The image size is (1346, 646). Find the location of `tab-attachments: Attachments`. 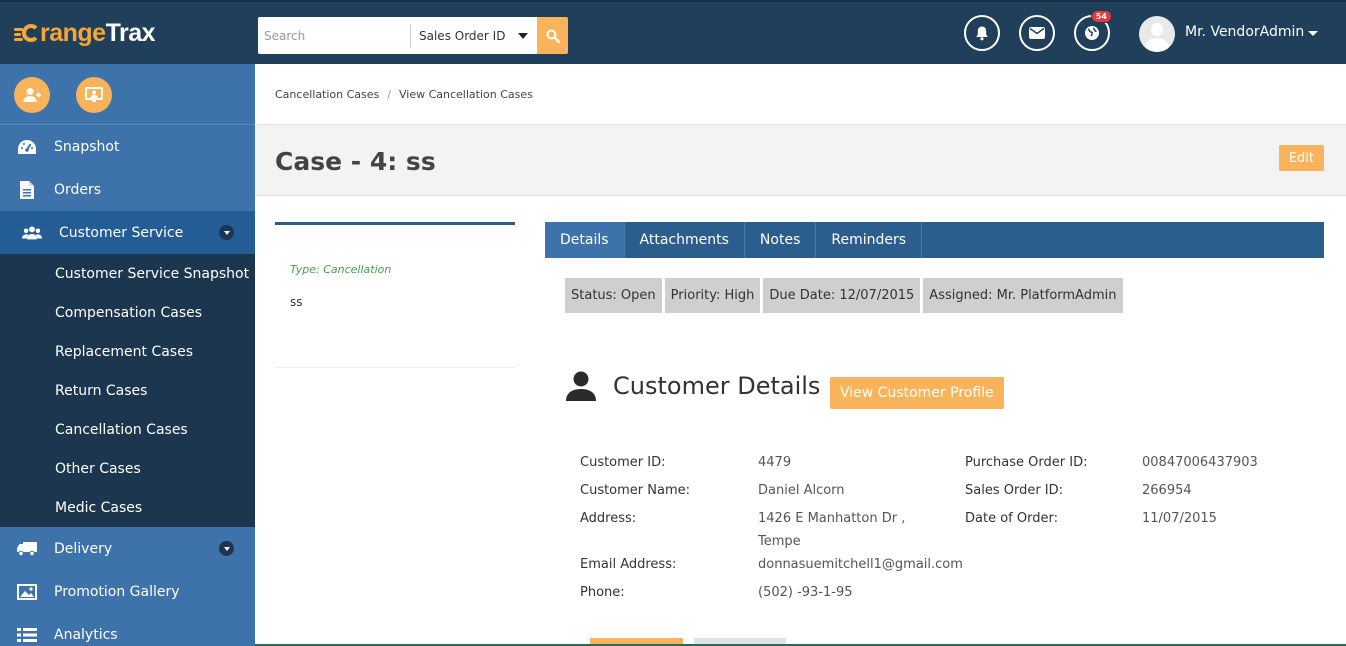

tab-attachments: Attachments is located at coordinates (685, 240).